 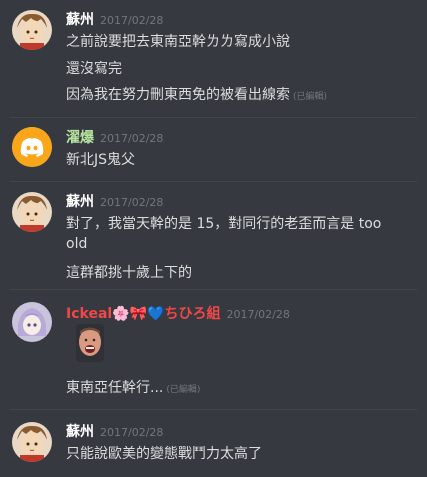 I want to click on message-line: 這群都挑十歲上下的, so click(x=129, y=272).